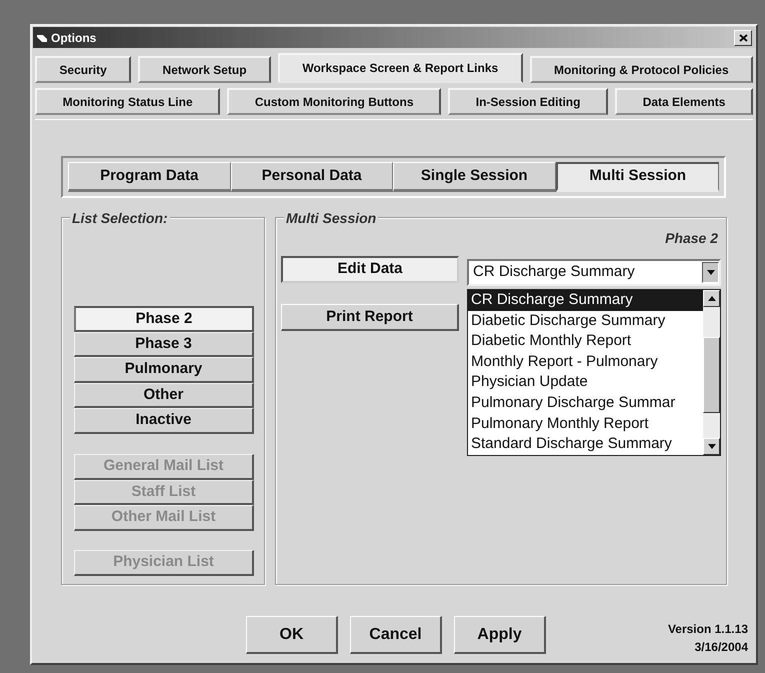 Image resolution: width=765 pixels, height=673 pixels. What do you see at coordinates (474, 177) in the screenshot?
I see `sub-tab: Single Session` at bounding box center [474, 177].